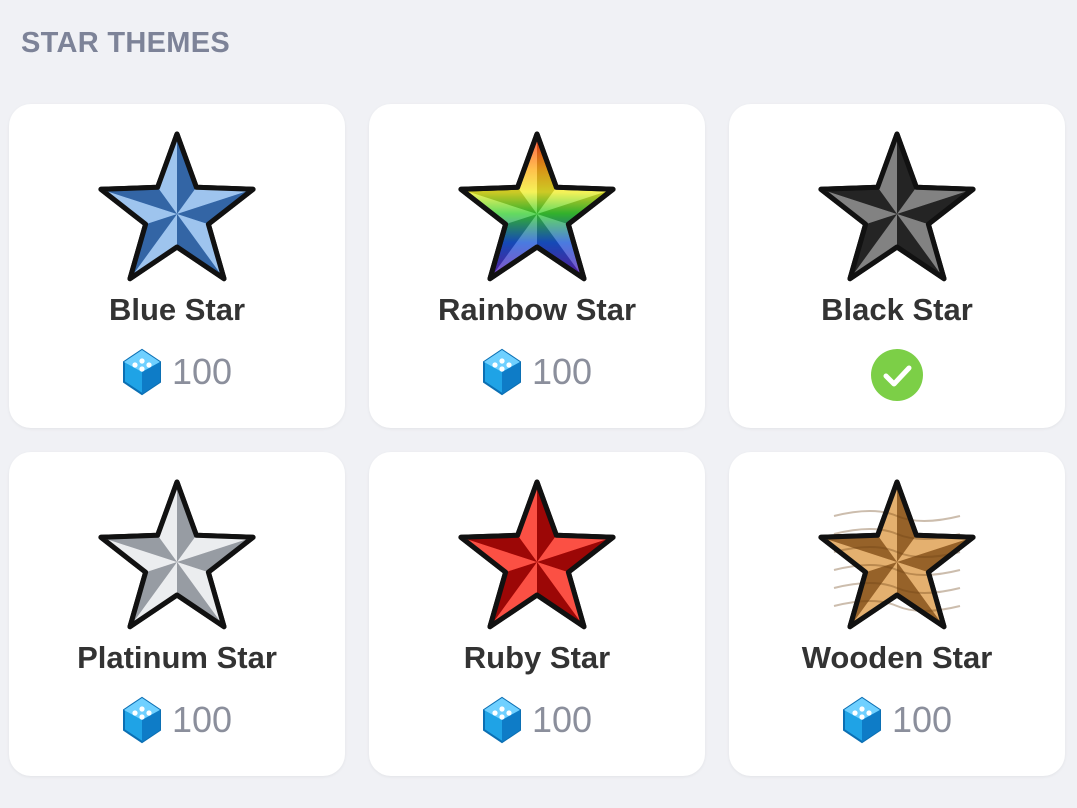 Image resolution: width=1077 pixels, height=808 pixels. I want to click on owned-indicator, so click(897, 375).